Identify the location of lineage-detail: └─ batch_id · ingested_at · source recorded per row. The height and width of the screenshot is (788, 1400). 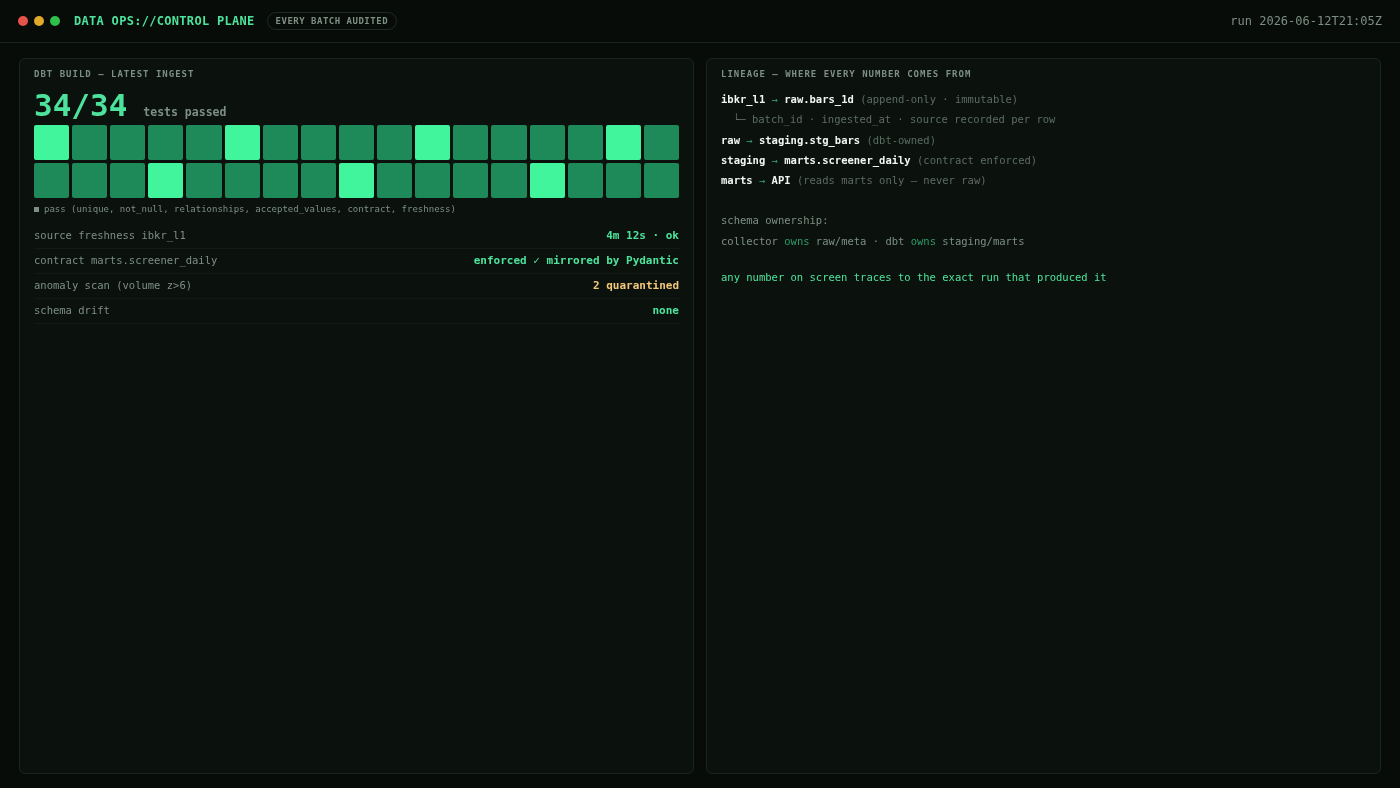
(894, 120).